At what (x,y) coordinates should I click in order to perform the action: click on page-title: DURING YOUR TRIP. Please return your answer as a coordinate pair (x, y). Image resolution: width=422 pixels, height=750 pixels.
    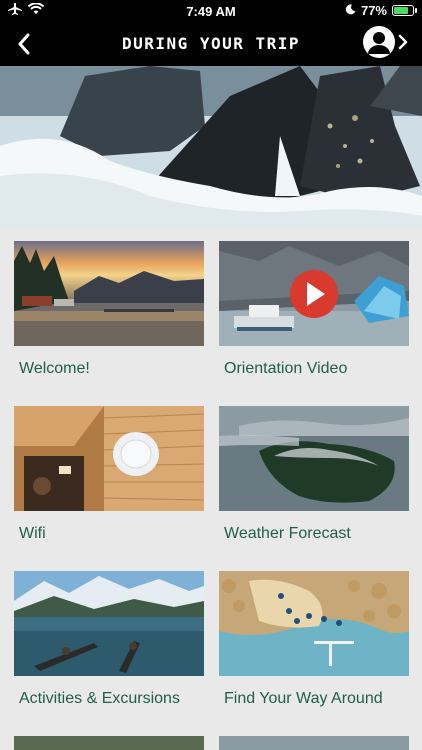
    Looking at the image, I should click on (211, 43).